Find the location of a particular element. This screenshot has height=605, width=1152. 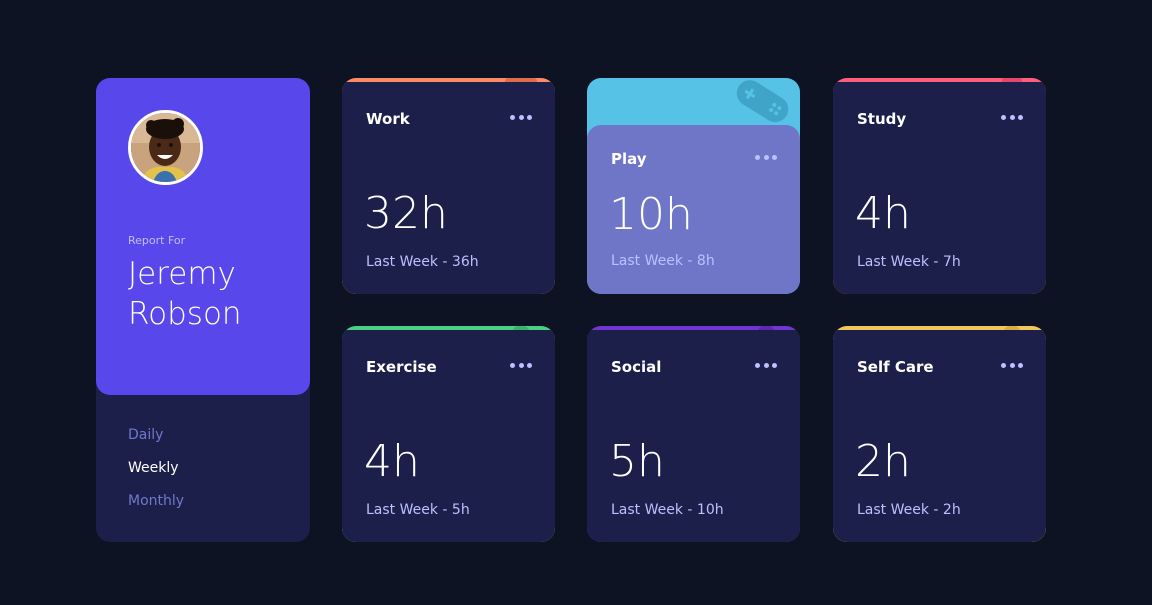

card-previous: Last Week - 8h is located at coordinates (663, 261).